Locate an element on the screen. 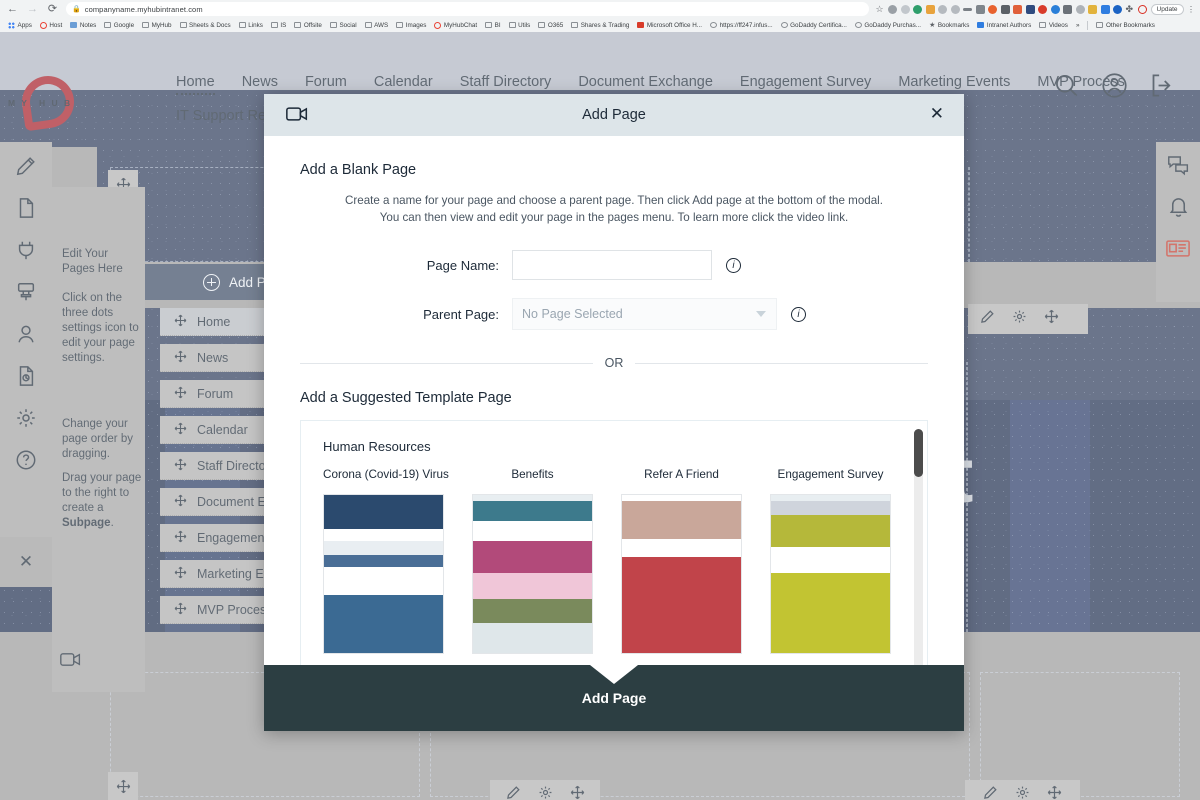  extension-icons: ☆ ✤ Update ⋮ is located at coordinates (1035, 9).